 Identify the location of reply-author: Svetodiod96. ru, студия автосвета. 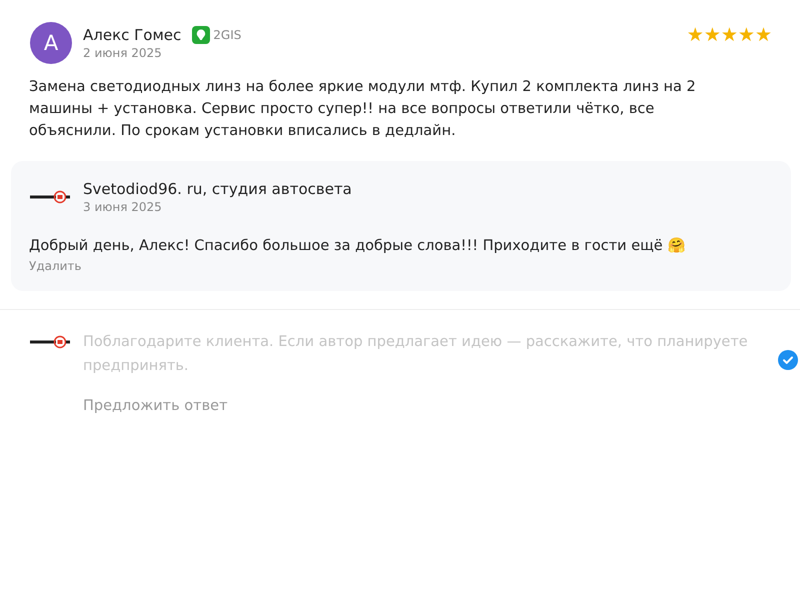
(217, 189).